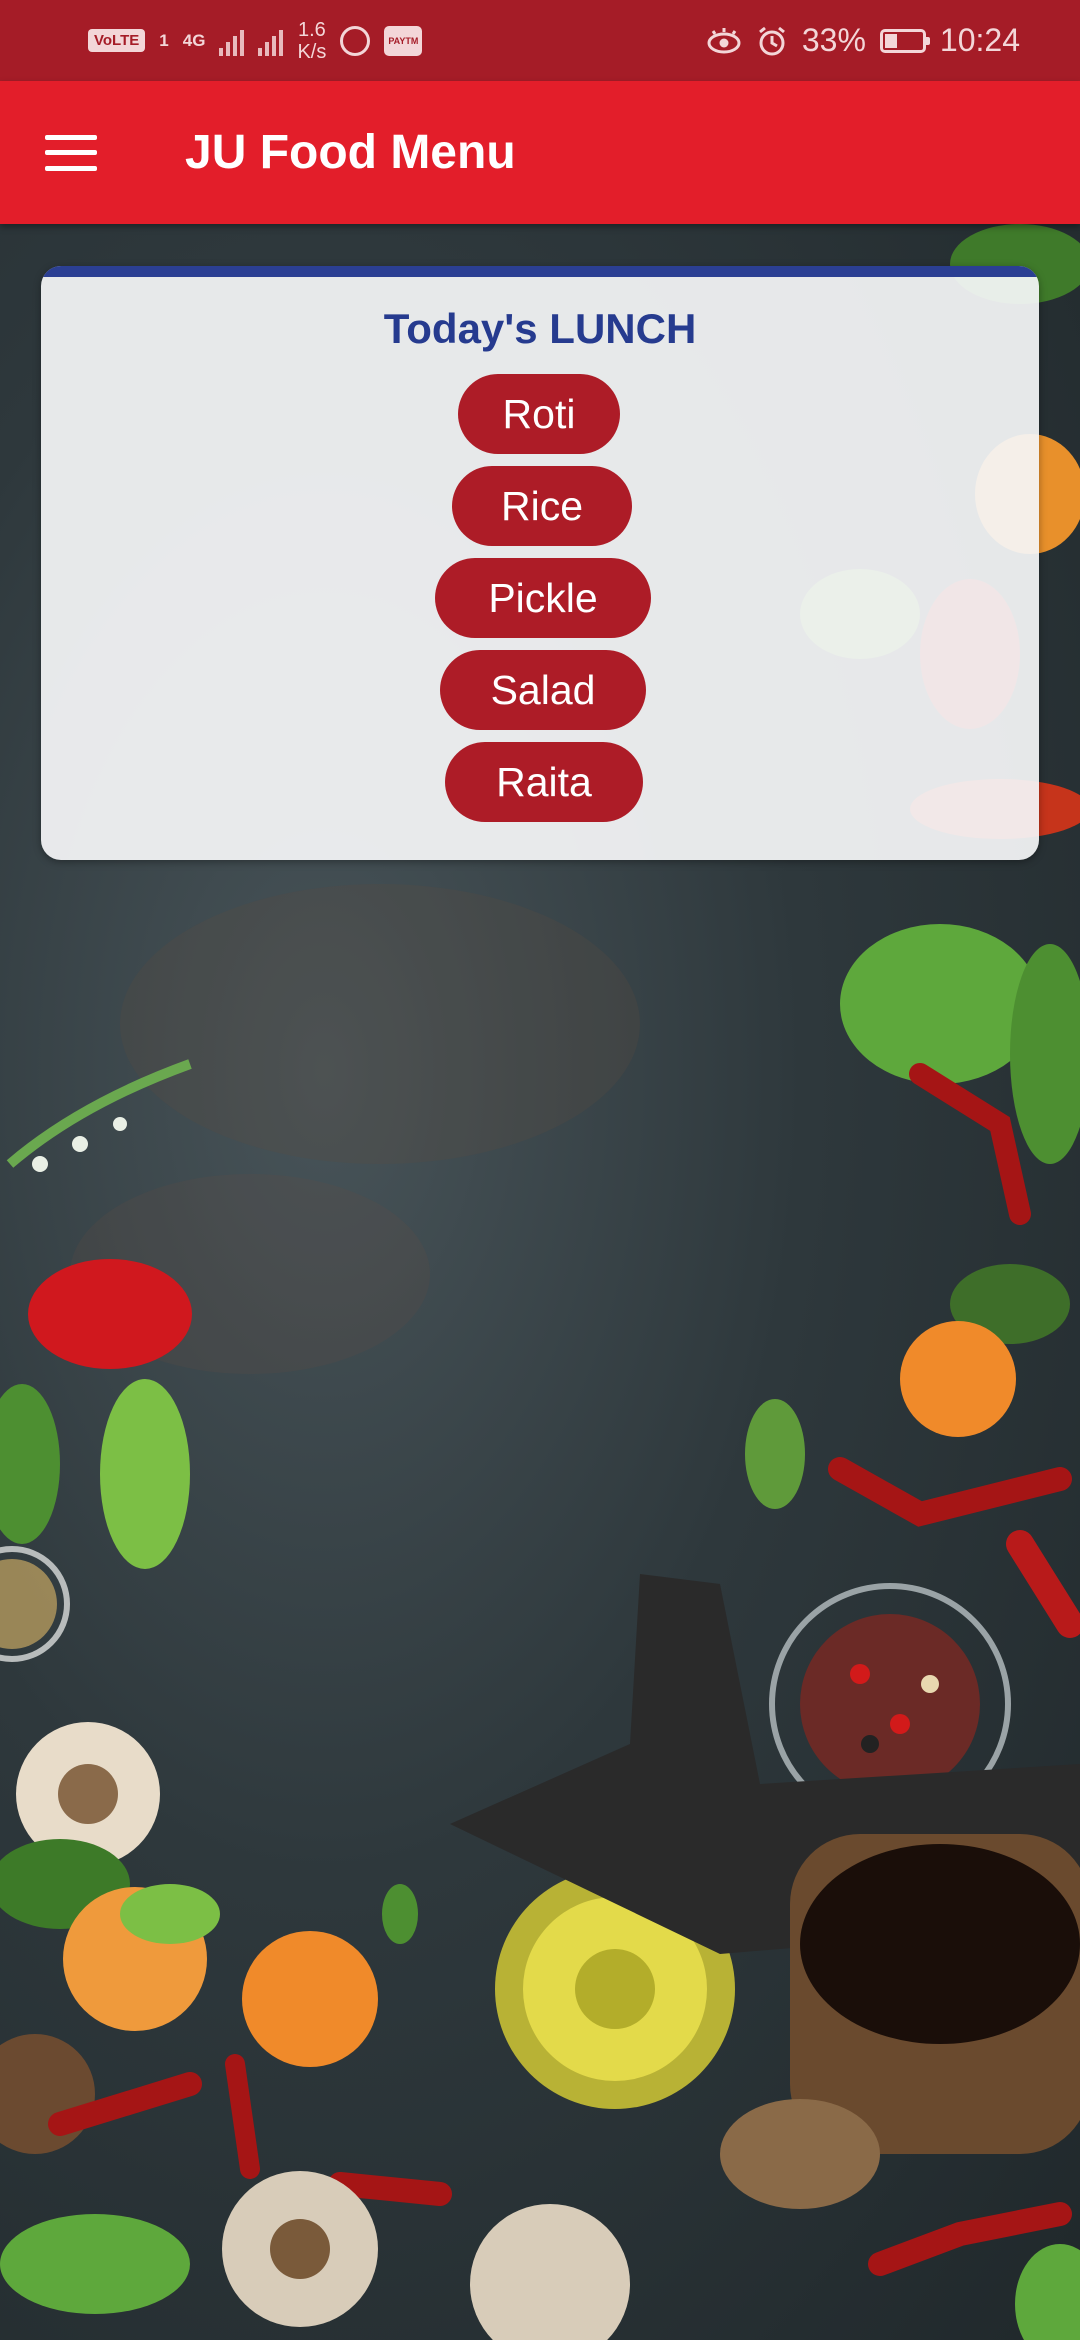 This screenshot has height=2340, width=1080. I want to click on app-bar: JU Food Menu, so click(540, 152).